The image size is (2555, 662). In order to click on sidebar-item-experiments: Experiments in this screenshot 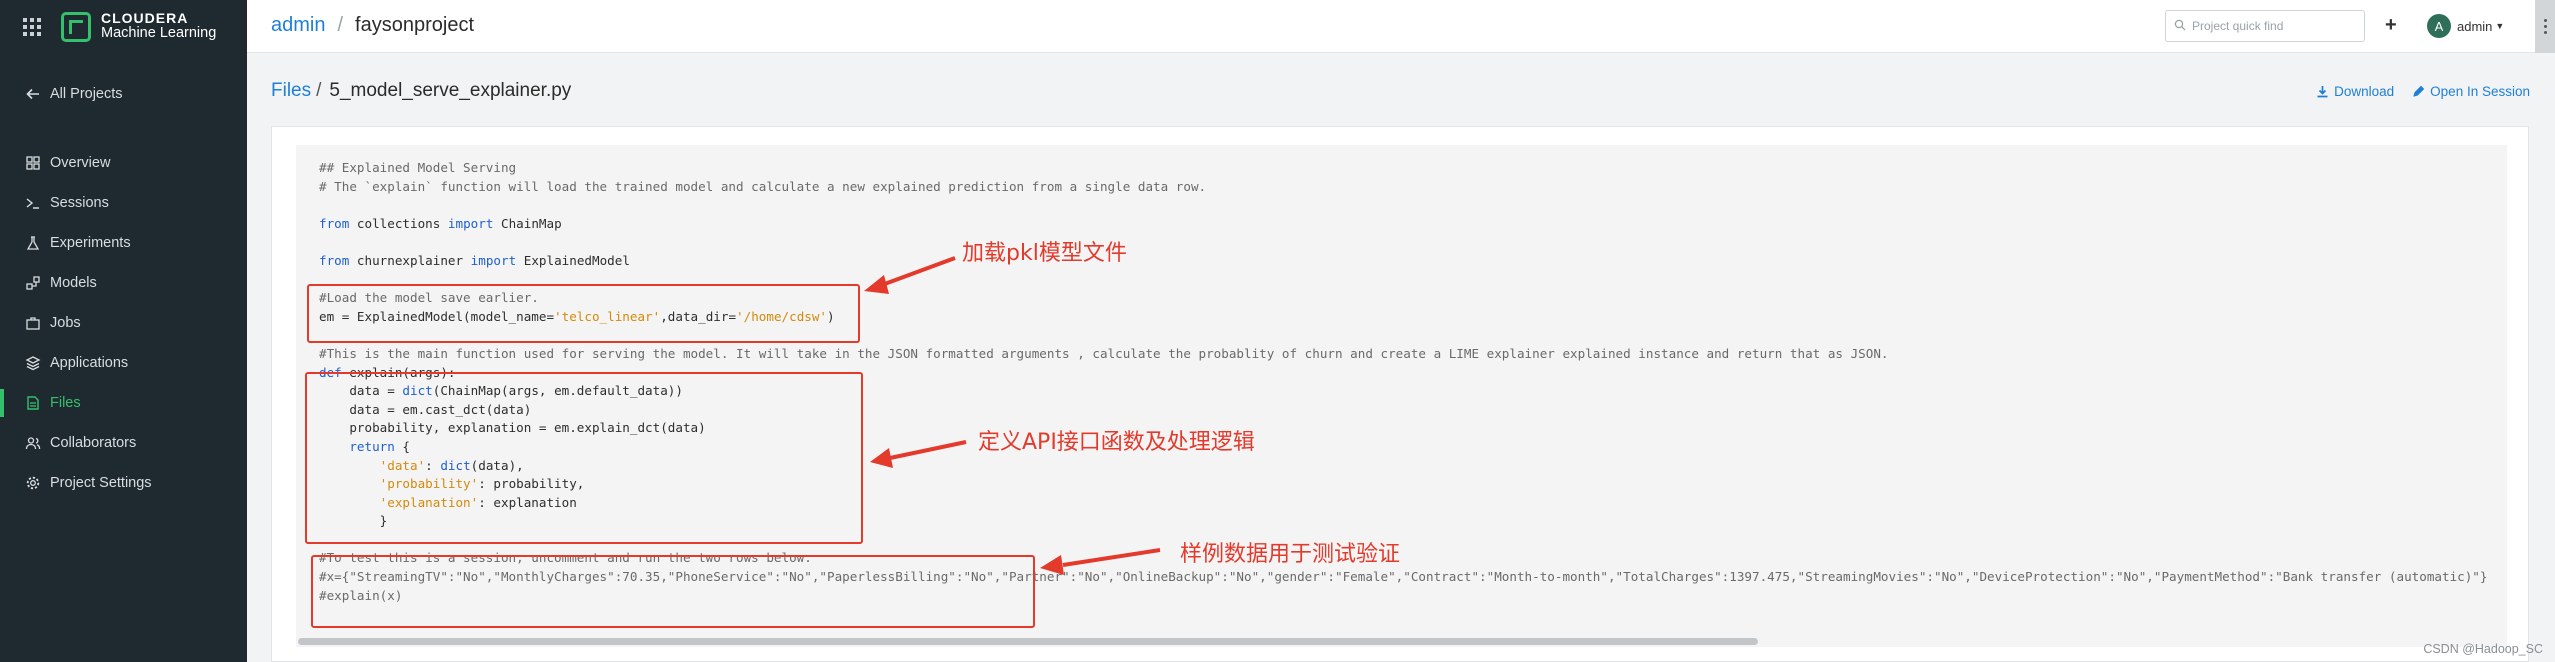, I will do `click(123, 243)`.